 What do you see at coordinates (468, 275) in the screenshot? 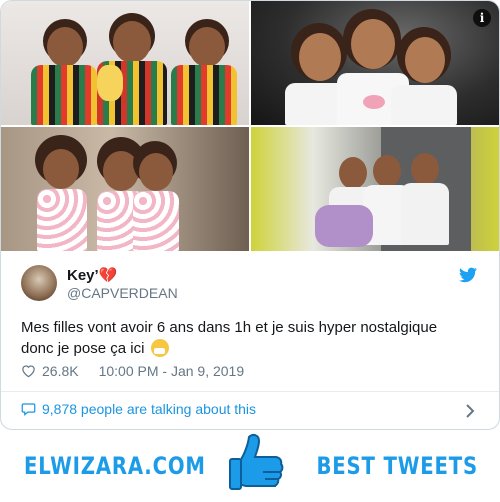
I see `twitter-bird-icon` at bounding box center [468, 275].